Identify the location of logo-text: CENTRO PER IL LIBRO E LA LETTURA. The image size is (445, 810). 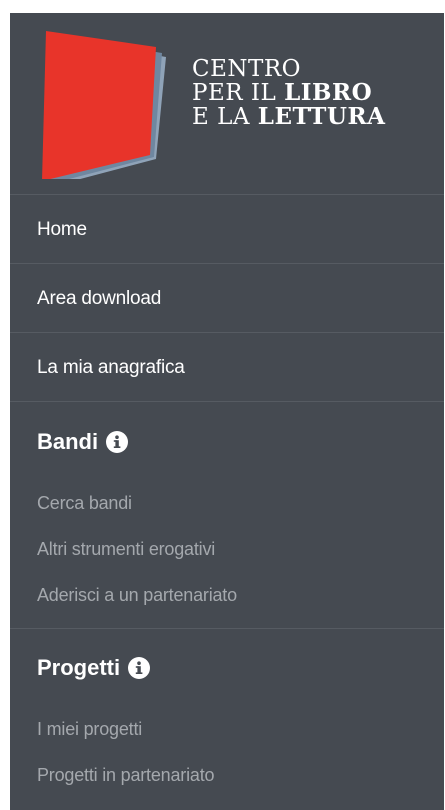
(288, 93).